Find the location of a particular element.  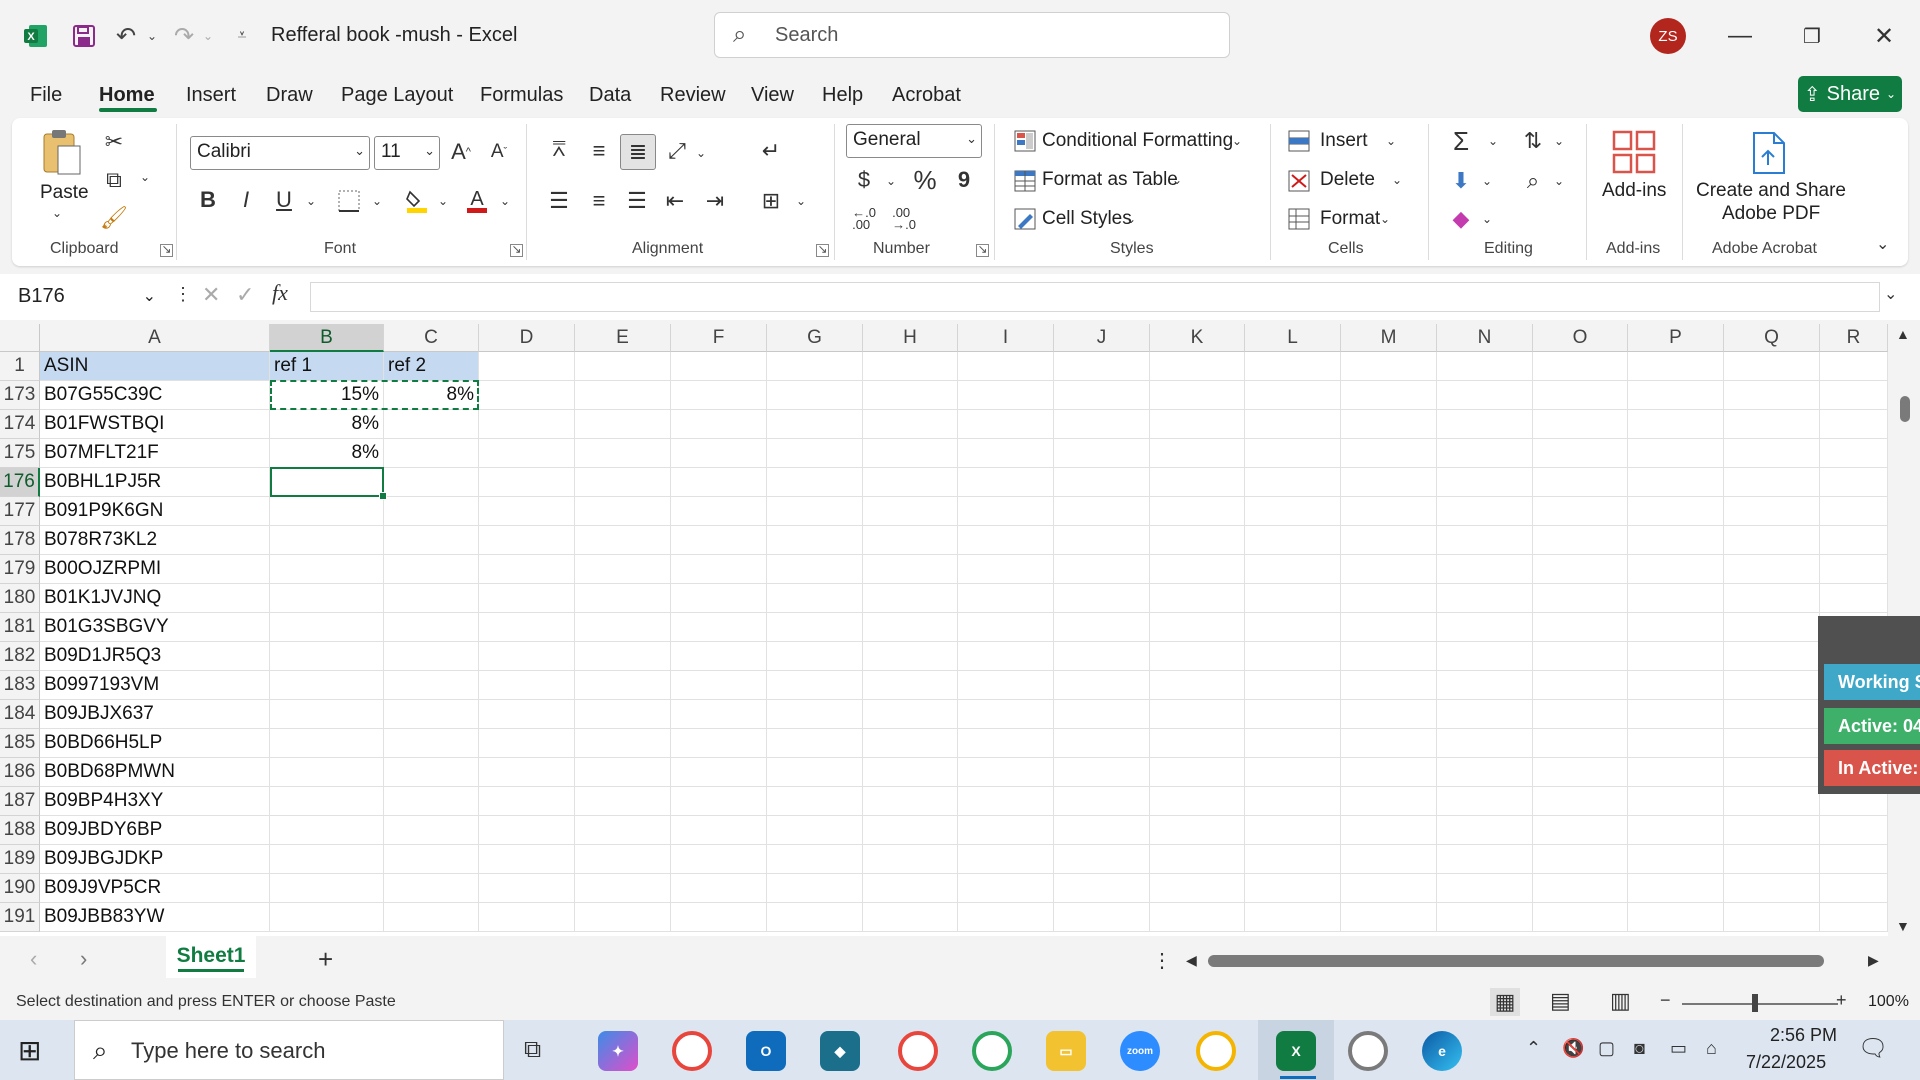

excel-taskbar-icon: X is located at coordinates (1296, 1051).